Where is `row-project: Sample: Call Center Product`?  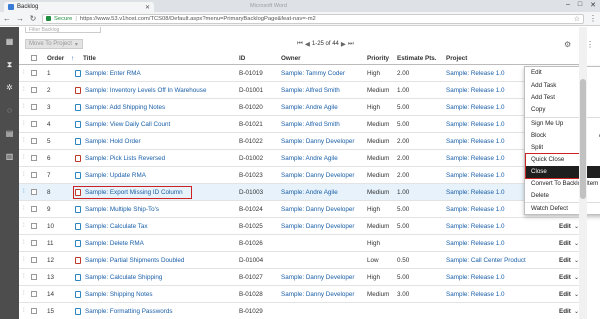
row-project: Sample: Call Center Product is located at coordinates (486, 260).